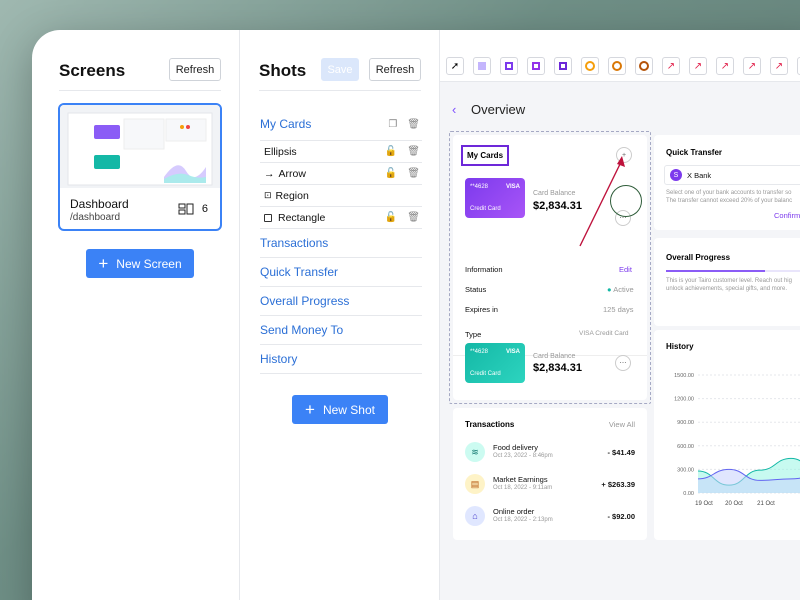  What do you see at coordinates (688, 494) in the screenshot?
I see `y-tick-label: 0.00` at bounding box center [688, 494].